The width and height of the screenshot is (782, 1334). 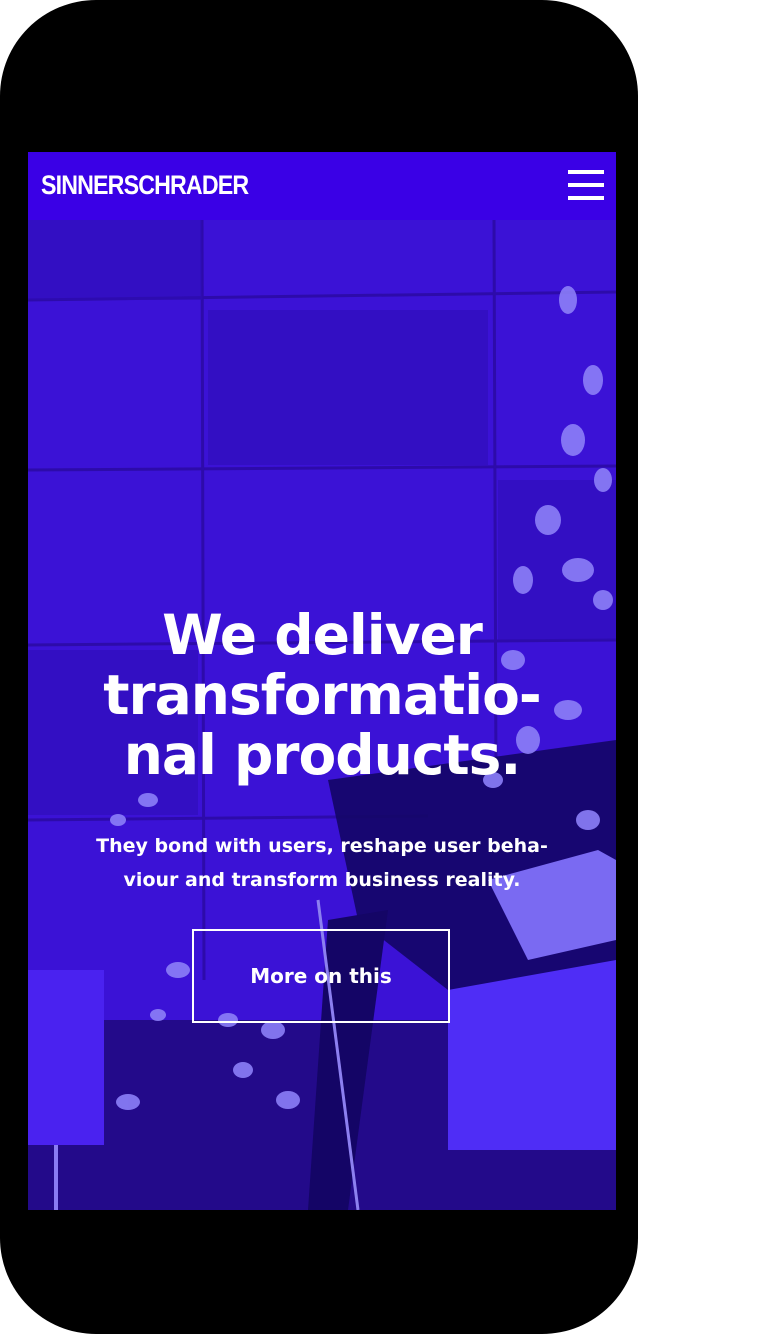 I want to click on more-on-this-button: More on this, so click(x=321, y=976).